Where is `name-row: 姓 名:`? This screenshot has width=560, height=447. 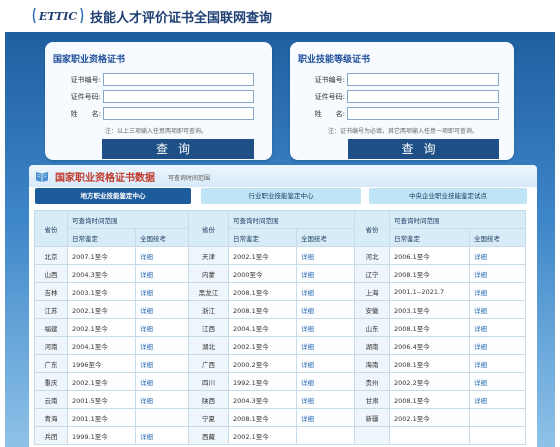 name-row: 姓 名: is located at coordinates (402, 114).